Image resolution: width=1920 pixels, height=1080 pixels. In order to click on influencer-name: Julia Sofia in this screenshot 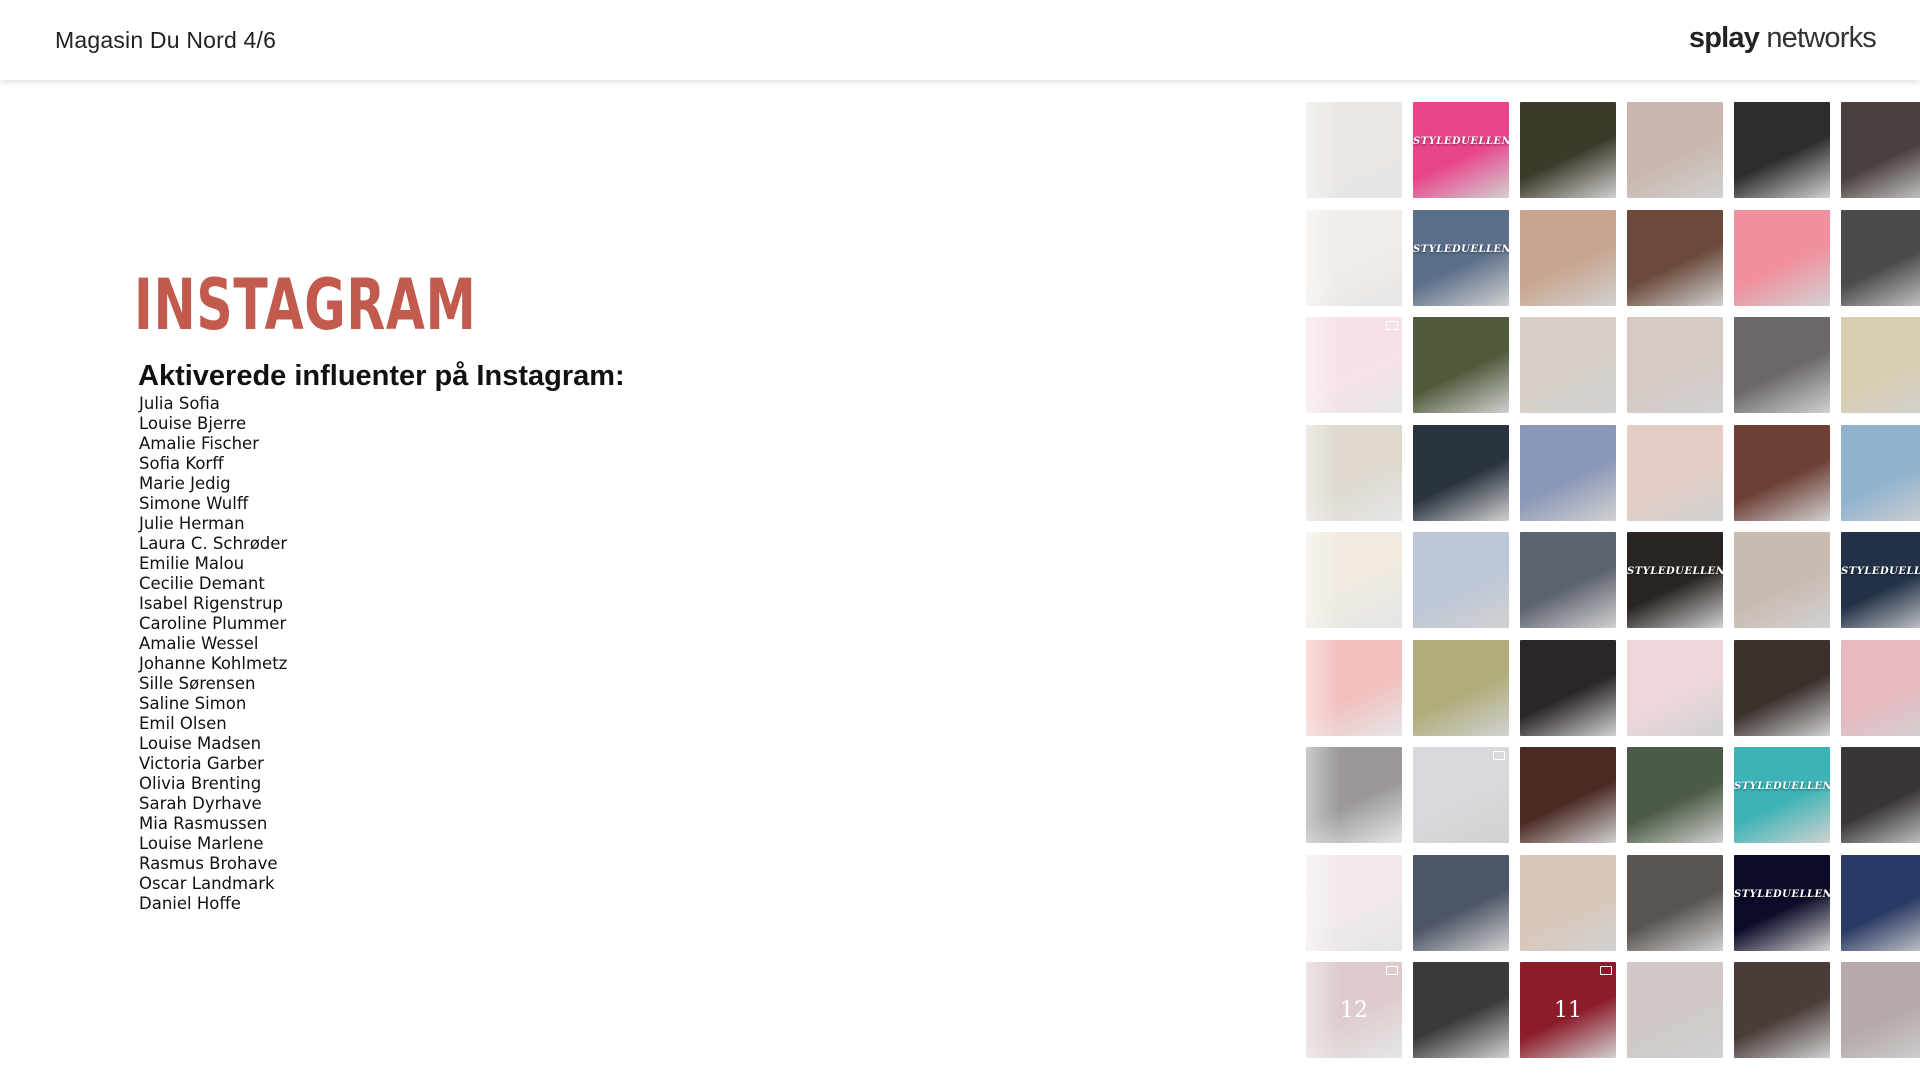, I will do `click(179, 403)`.